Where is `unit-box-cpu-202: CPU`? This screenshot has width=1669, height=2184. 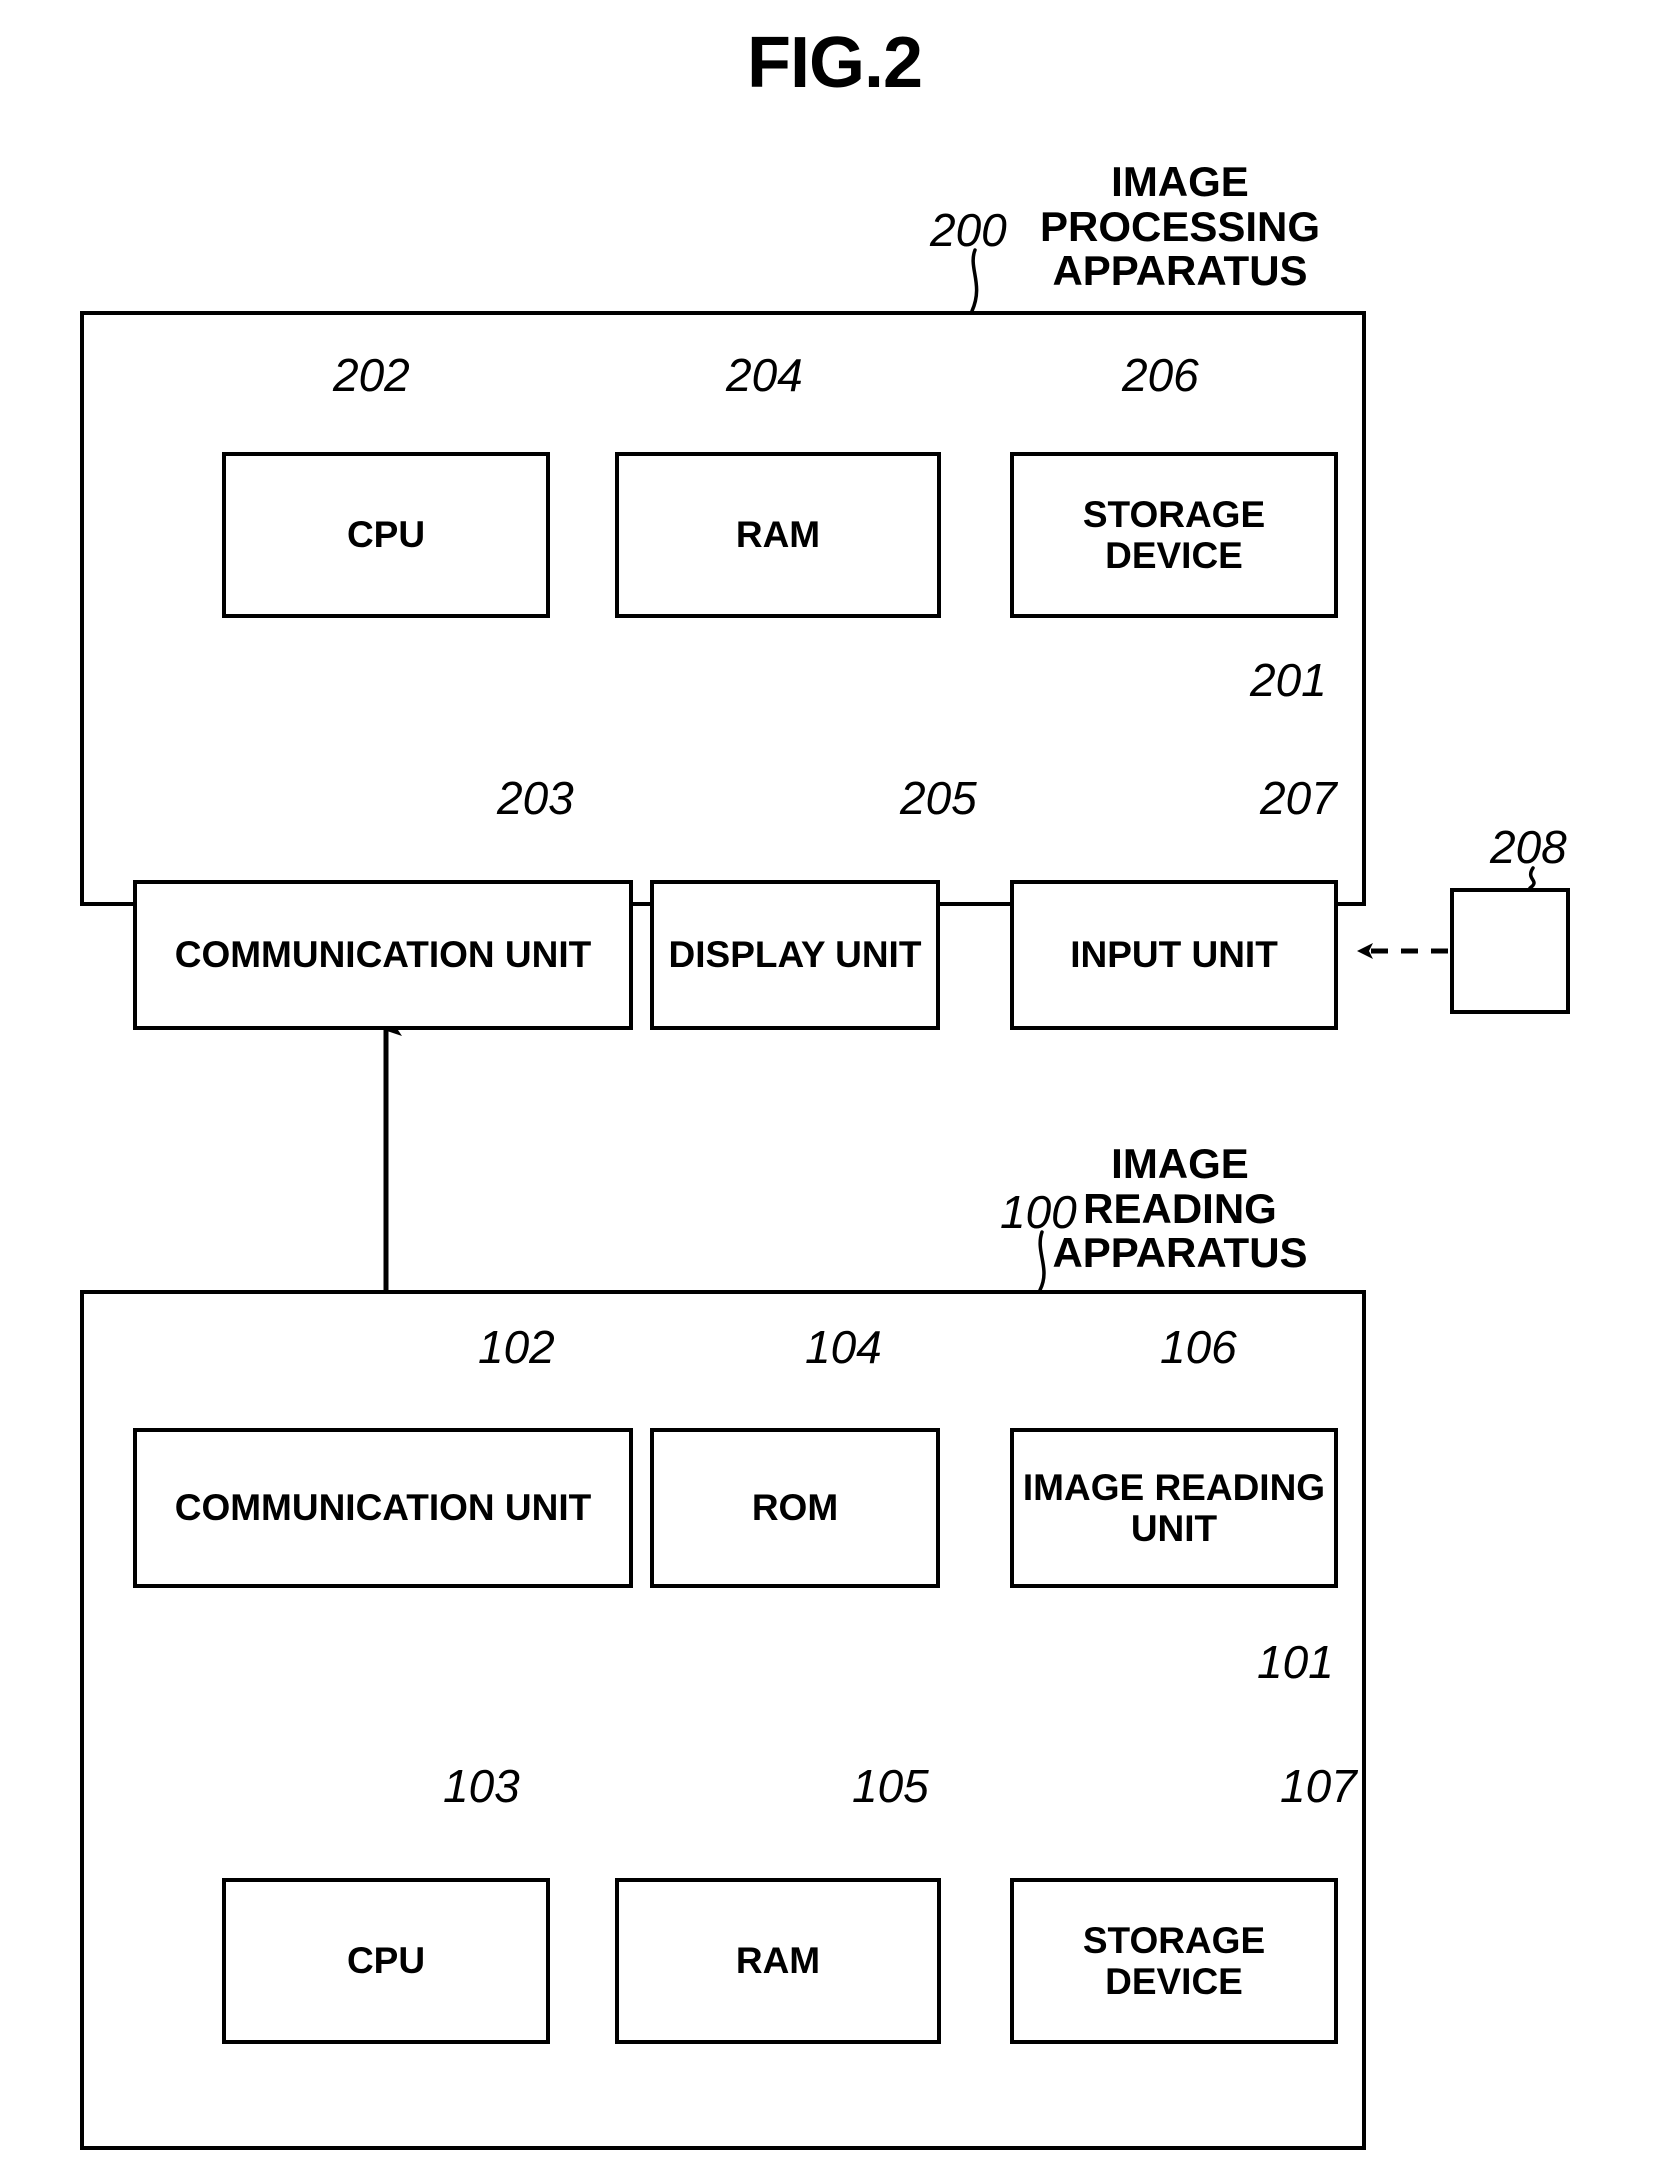 unit-box-cpu-202: CPU is located at coordinates (386, 535).